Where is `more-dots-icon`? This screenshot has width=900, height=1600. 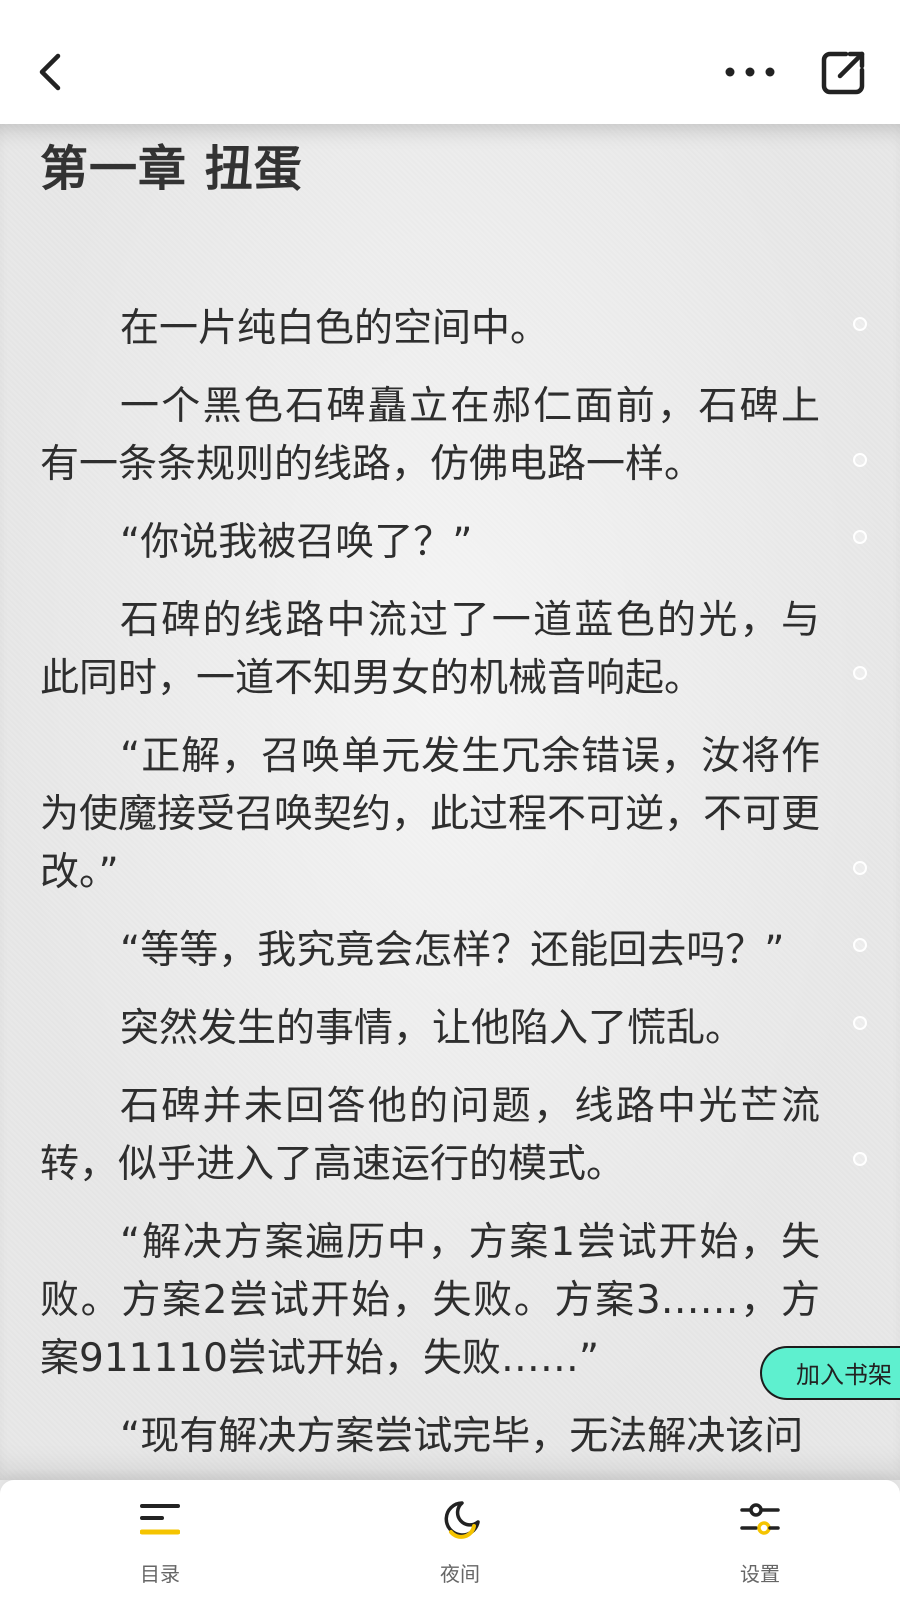 more-dots-icon is located at coordinates (750, 72).